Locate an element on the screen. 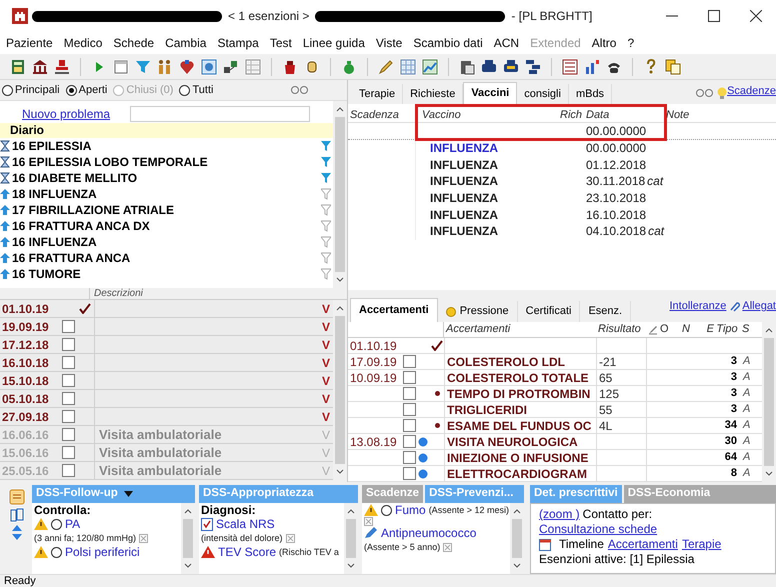 The height and width of the screenshot is (587, 776). pen-icon is located at coordinates (386, 66).